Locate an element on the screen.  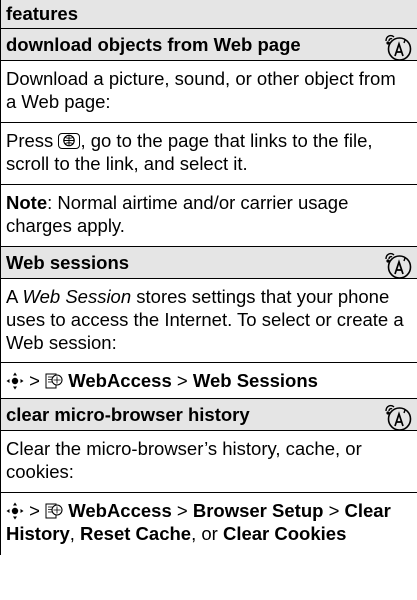
section-title: clear micro-browser history is located at coordinates (128, 414).